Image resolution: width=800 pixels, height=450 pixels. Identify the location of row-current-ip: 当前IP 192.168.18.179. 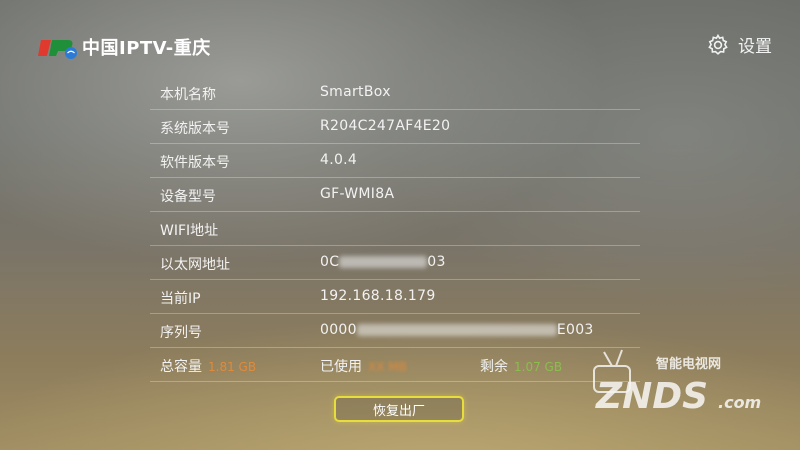
(395, 297).